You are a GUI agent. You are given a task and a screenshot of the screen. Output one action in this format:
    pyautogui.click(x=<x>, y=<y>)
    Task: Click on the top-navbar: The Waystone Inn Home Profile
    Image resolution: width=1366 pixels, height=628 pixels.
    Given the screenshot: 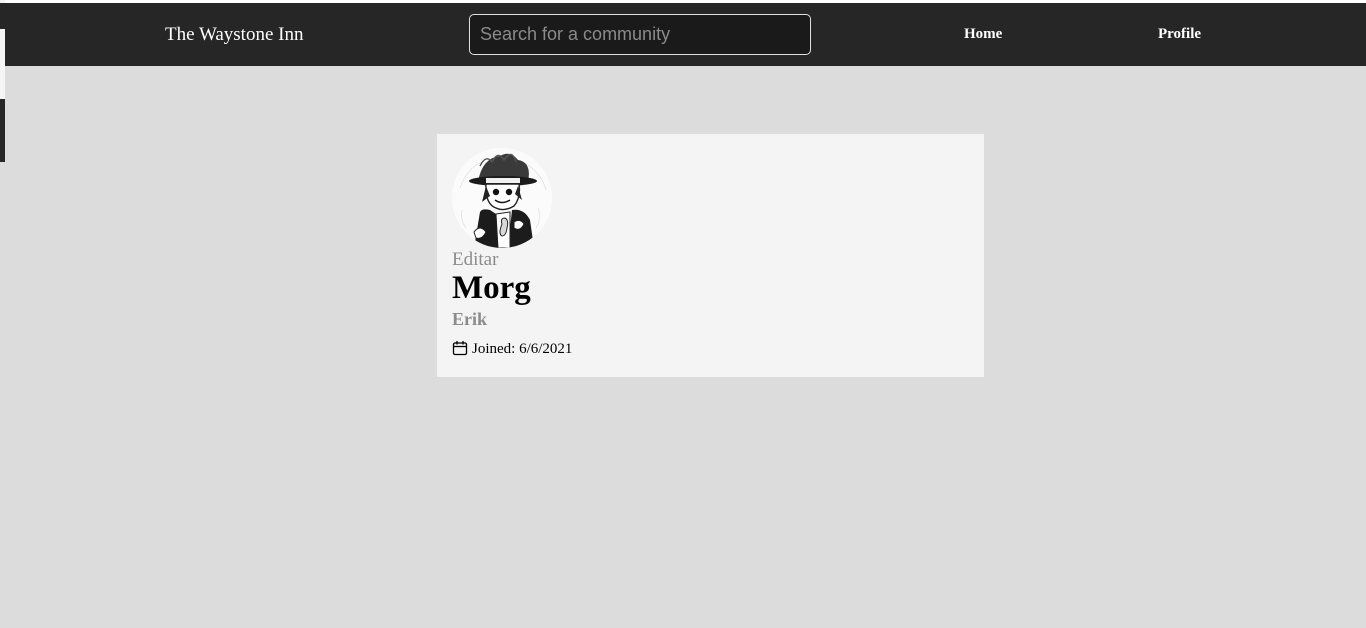 What is the action you would take?
    pyautogui.click(x=685, y=34)
    